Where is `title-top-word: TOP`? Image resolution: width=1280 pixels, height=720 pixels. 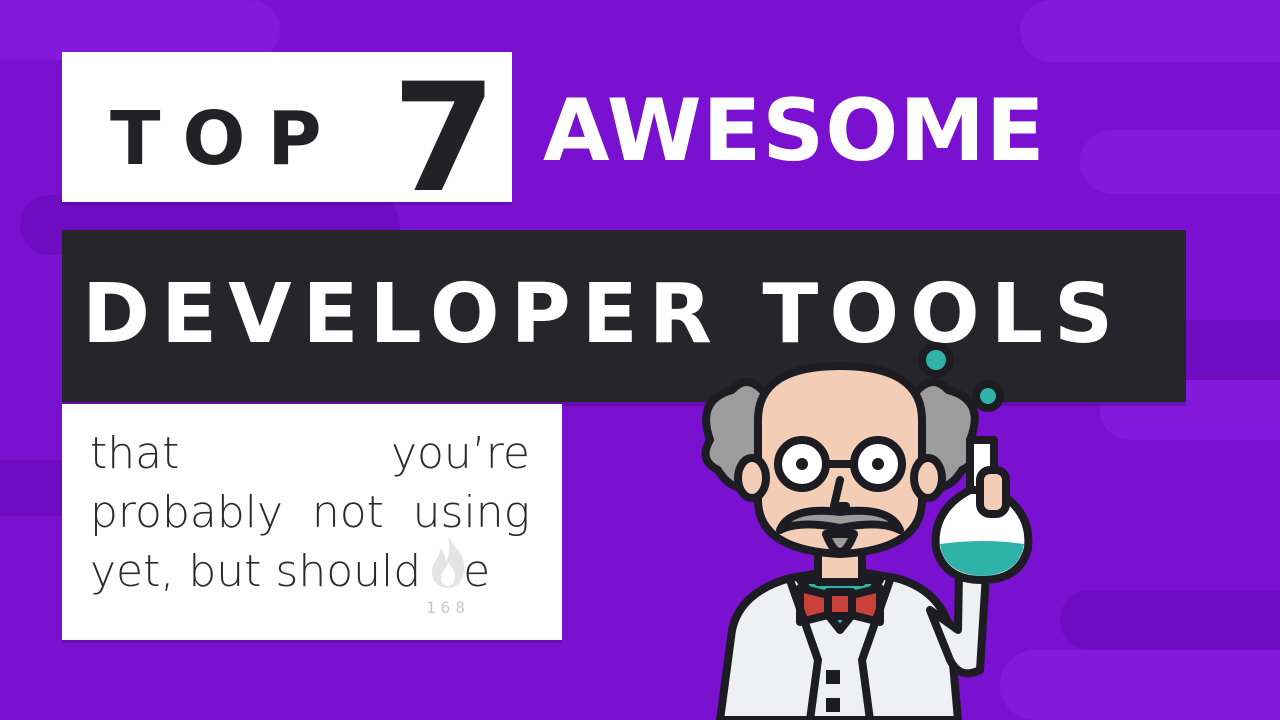 title-top-word: TOP is located at coordinates (227, 139).